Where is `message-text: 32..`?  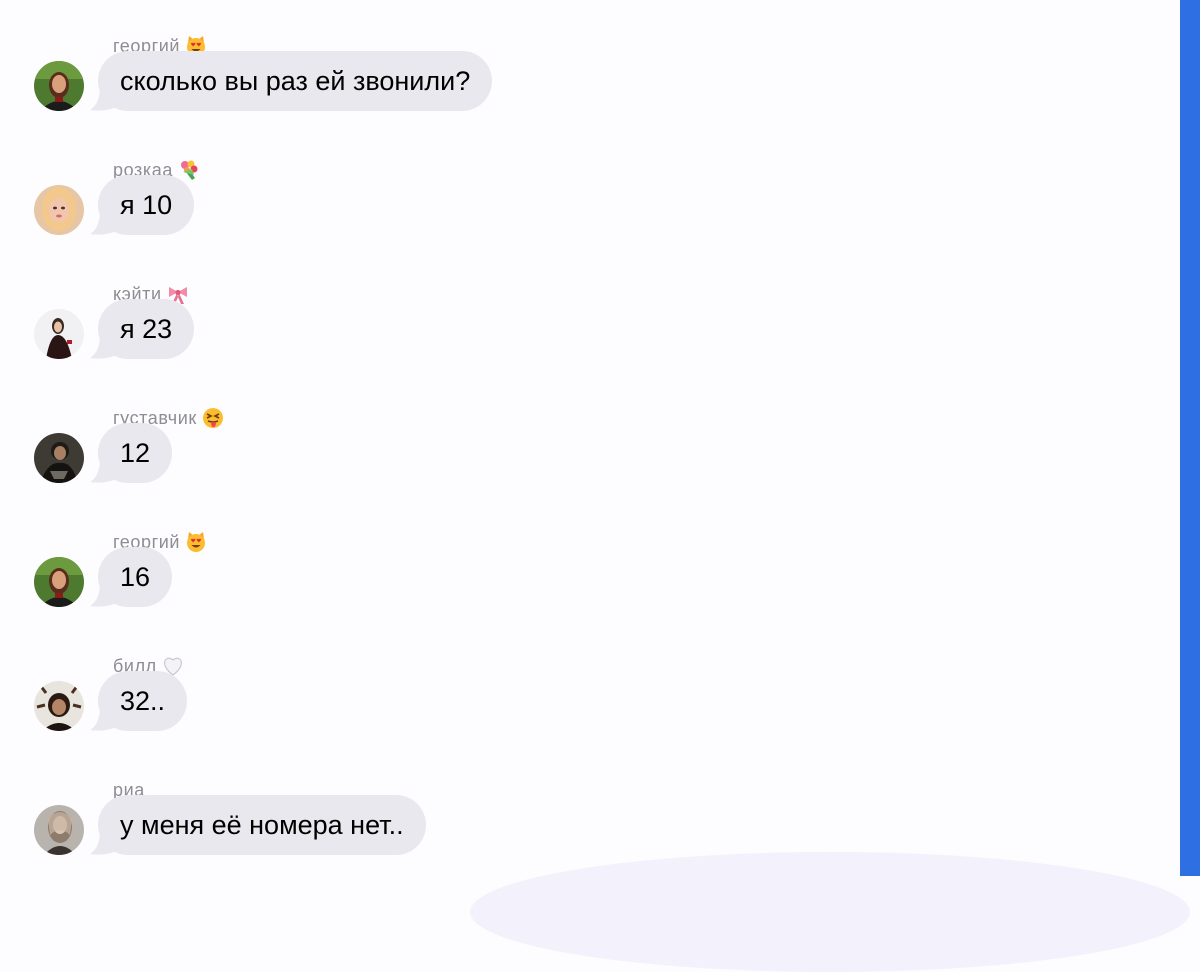
message-text: 32.. is located at coordinates (143, 701).